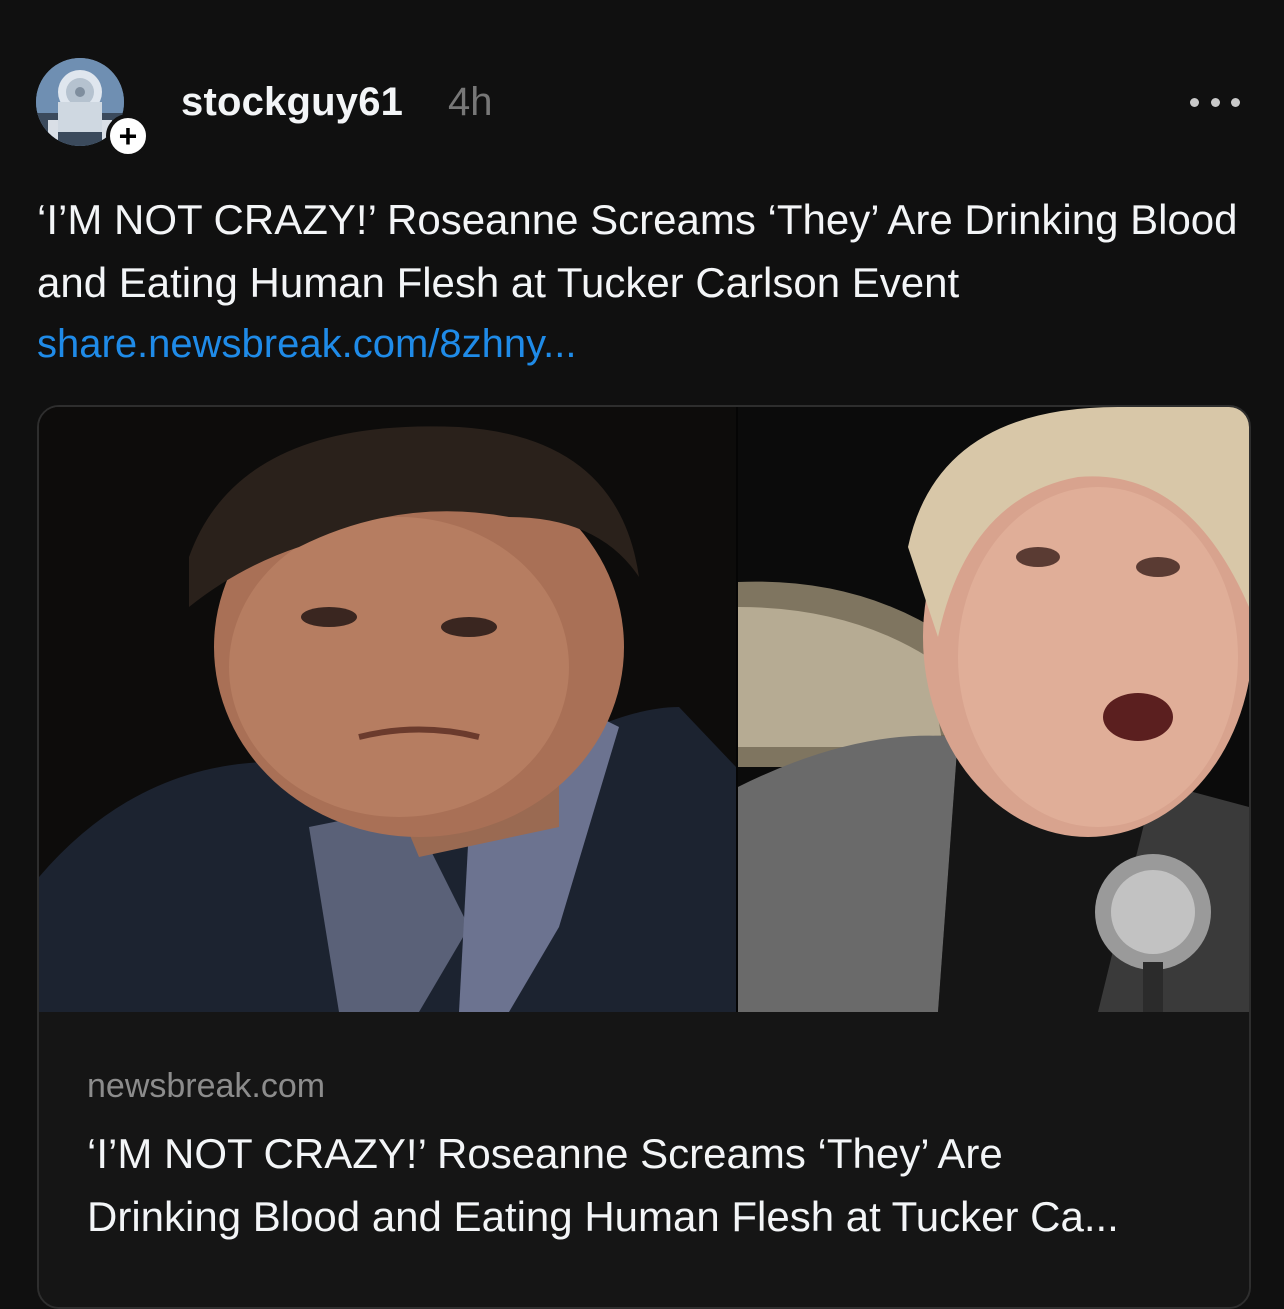  What do you see at coordinates (128, 136) in the screenshot?
I see `follow-plus-icon: +` at bounding box center [128, 136].